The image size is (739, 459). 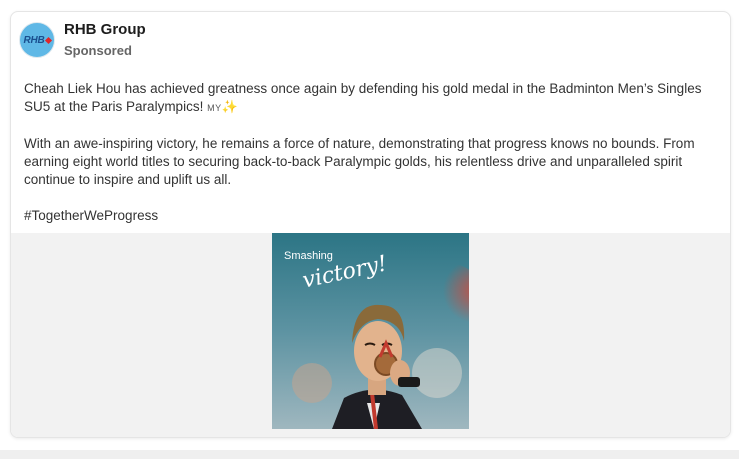 I want to click on company-name-link: RHB Group, so click(x=105, y=30).